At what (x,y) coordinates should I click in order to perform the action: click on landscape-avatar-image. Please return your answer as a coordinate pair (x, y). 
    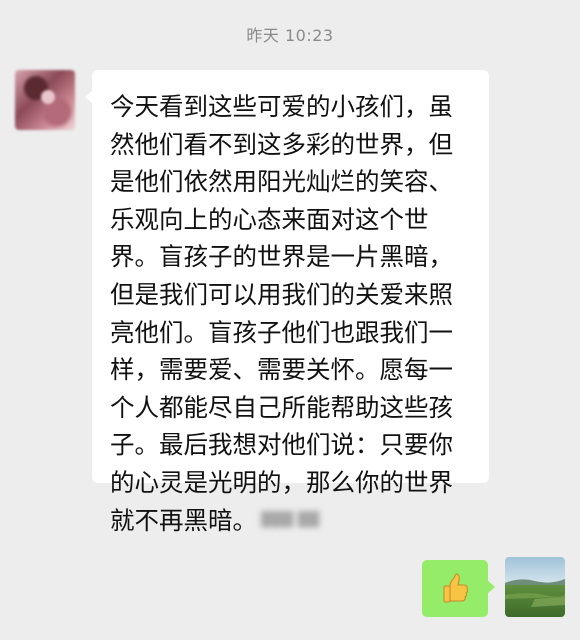
    Looking at the image, I should click on (535, 587).